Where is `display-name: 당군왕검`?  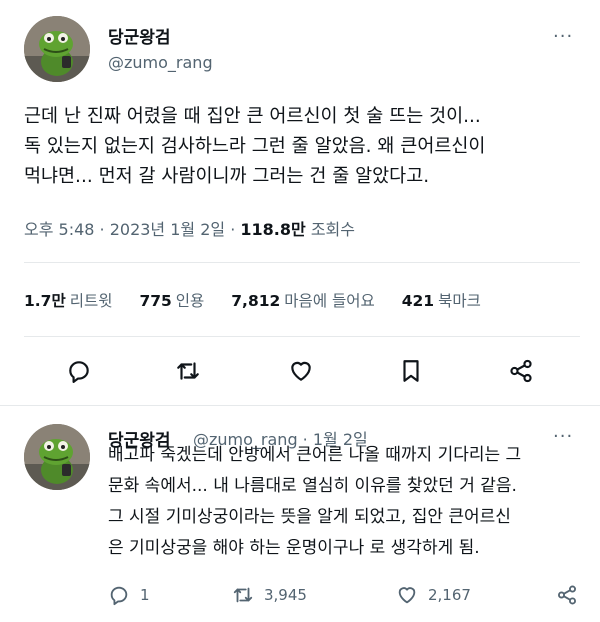 display-name: 당군왕검 is located at coordinates (139, 35).